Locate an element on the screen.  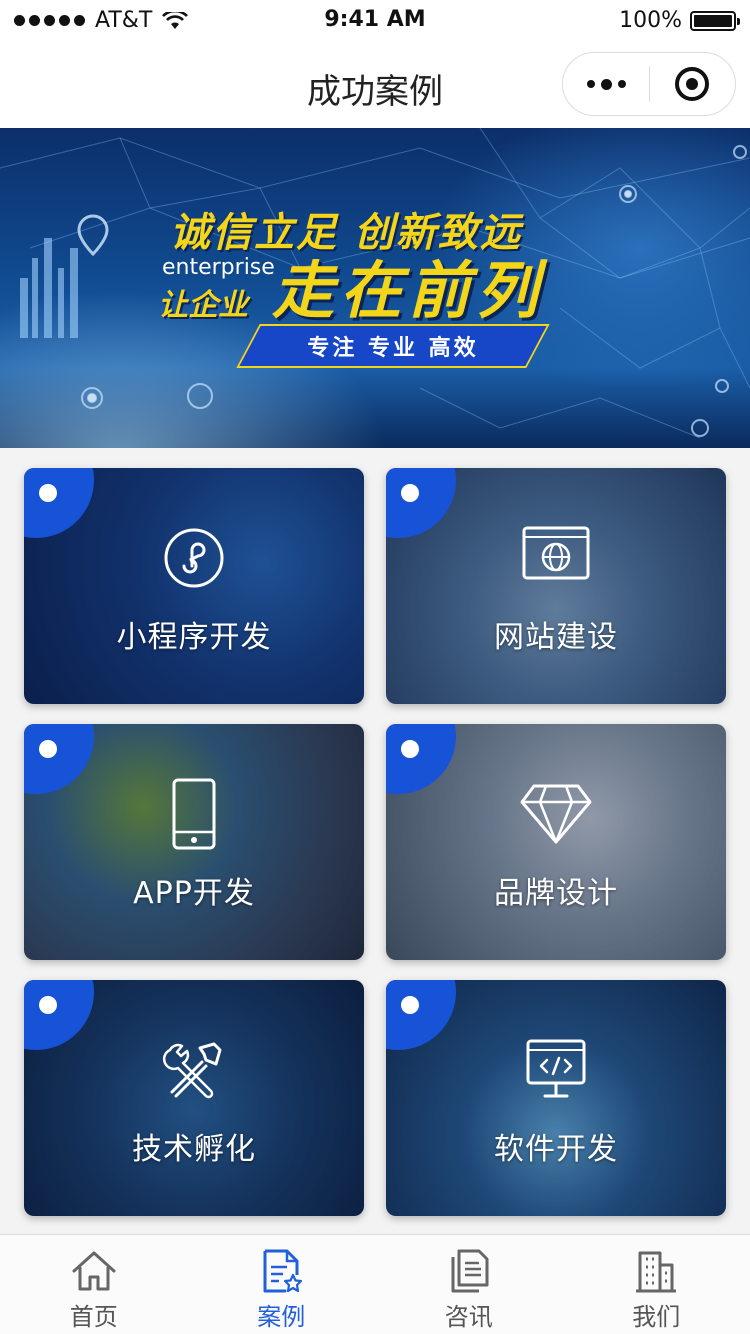
card-label: APP开发 is located at coordinates (194, 893).